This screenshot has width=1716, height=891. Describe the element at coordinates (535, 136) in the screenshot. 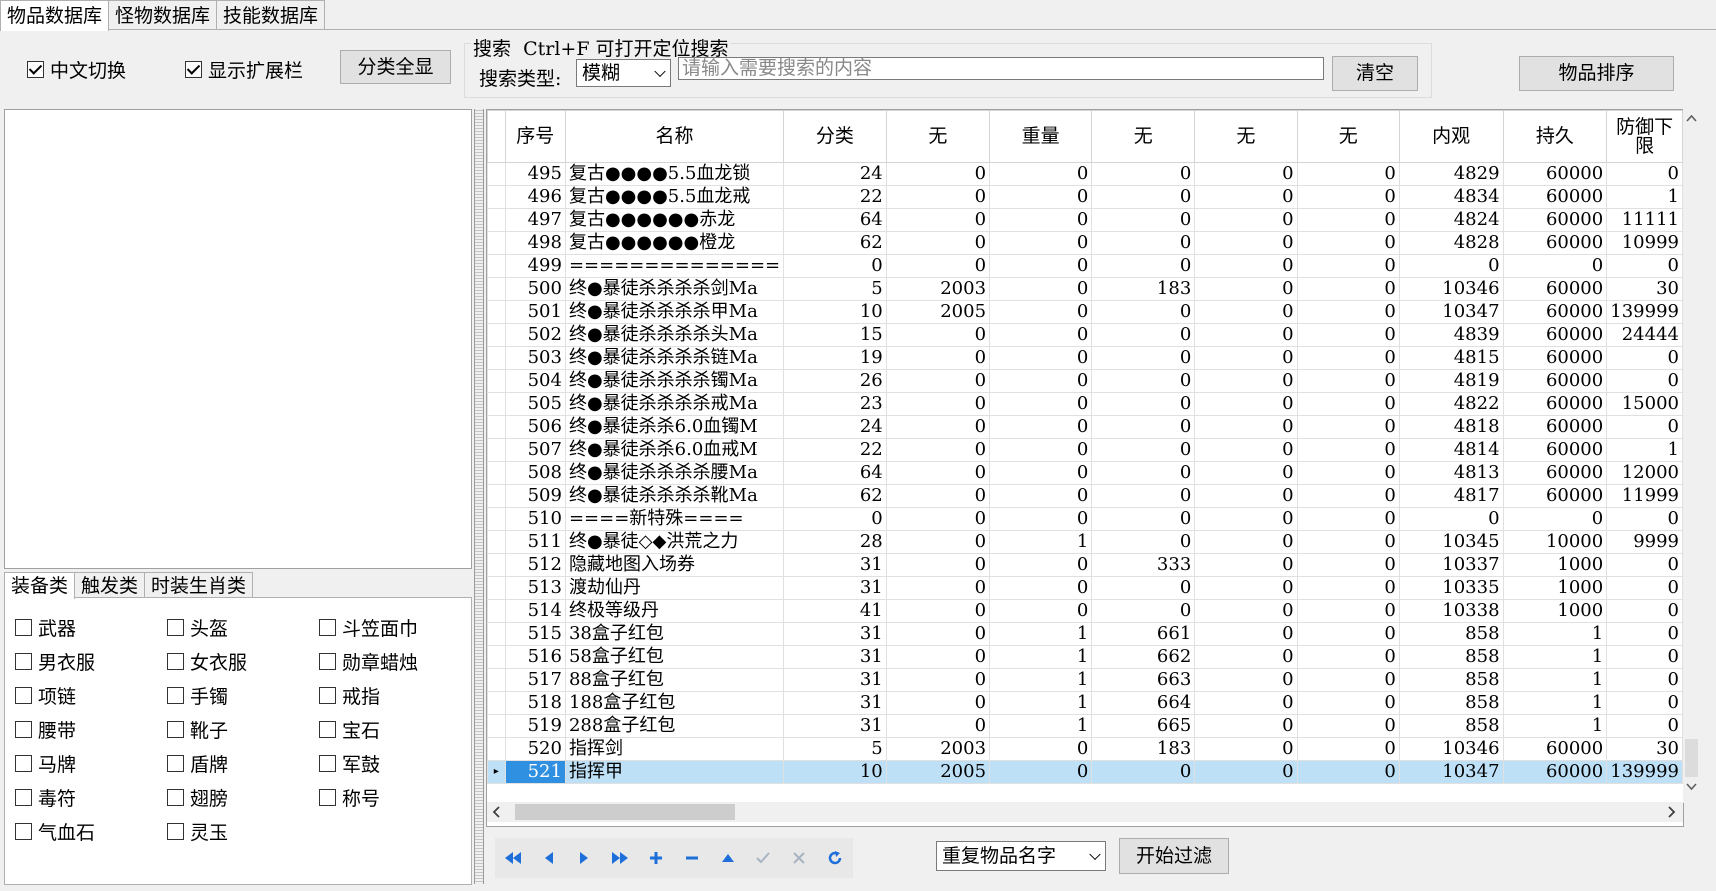

I see `column-header: 序号` at that location.